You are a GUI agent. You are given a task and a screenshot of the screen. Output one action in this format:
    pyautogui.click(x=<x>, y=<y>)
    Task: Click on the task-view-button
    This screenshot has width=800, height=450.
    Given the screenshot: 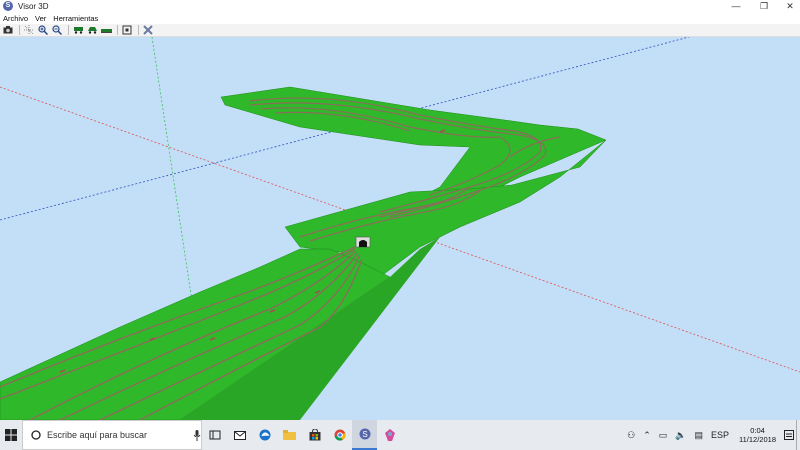 What is the action you would take?
    pyautogui.click(x=214, y=435)
    